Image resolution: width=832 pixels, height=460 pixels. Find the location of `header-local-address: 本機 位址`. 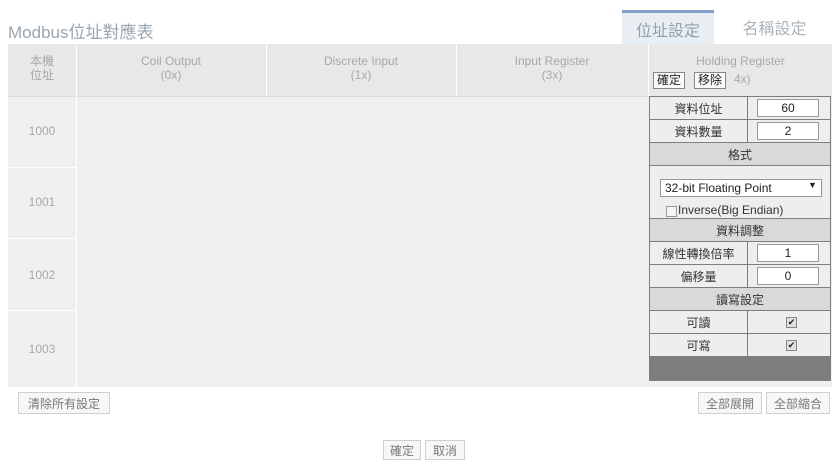

header-local-address: 本機 位址 is located at coordinates (42, 70).